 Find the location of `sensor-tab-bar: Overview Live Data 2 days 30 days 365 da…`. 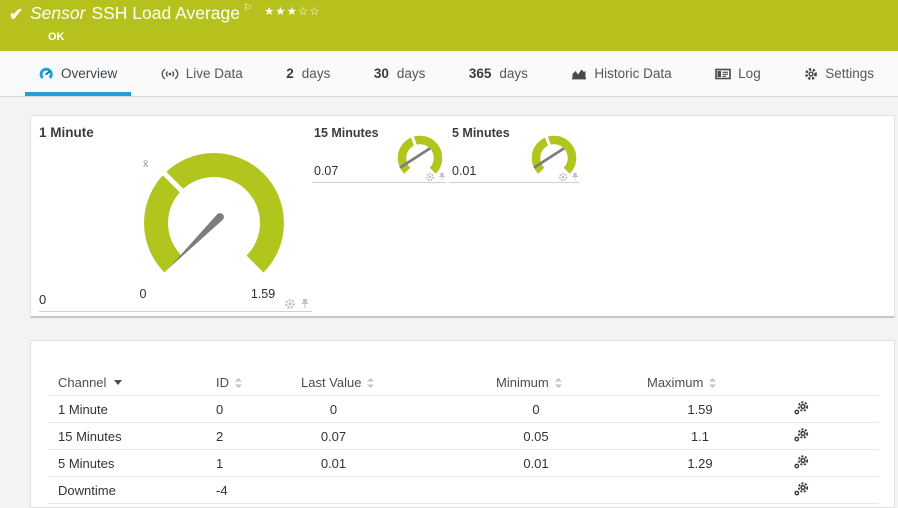

sensor-tab-bar: Overview Live Data 2 days 30 days 365 da… is located at coordinates (449, 74).